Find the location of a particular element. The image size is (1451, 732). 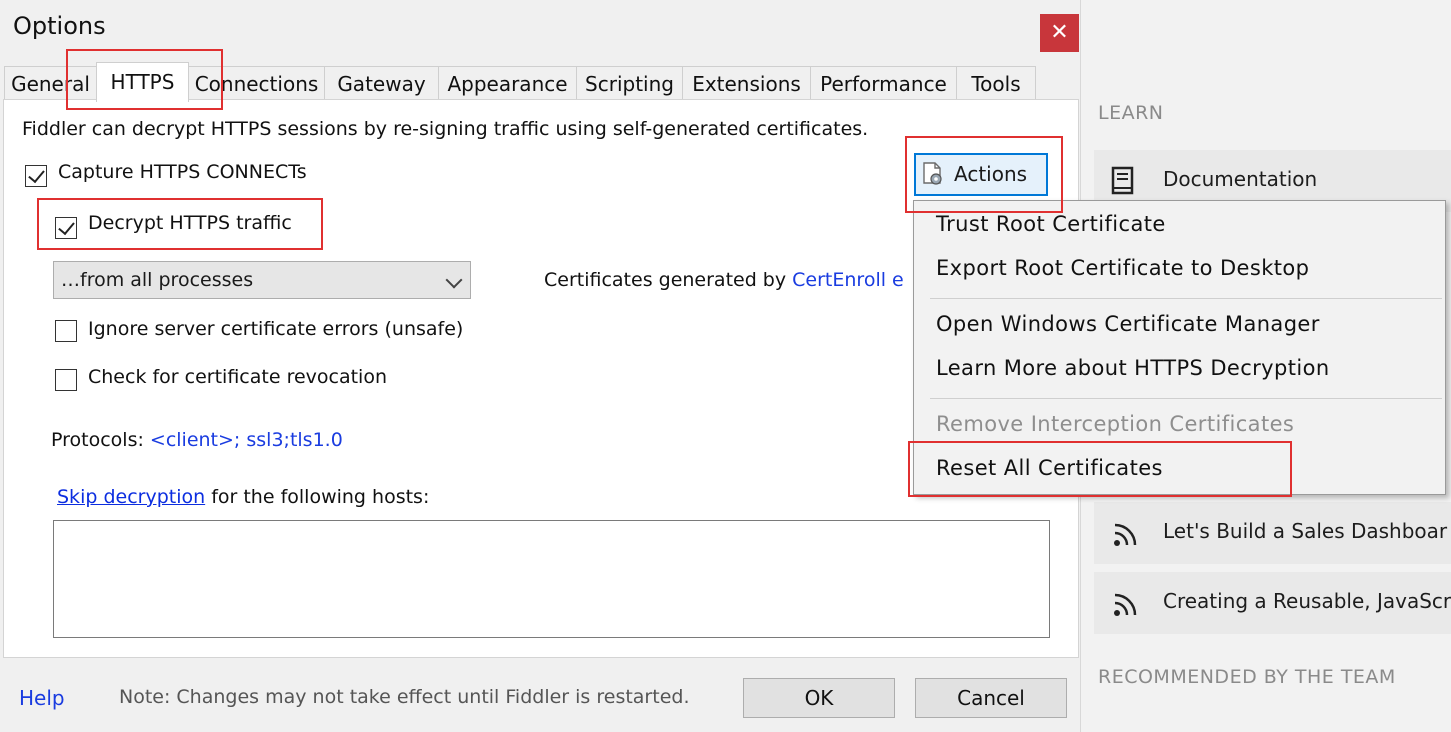

cancel-button: Cancel is located at coordinates (991, 698).